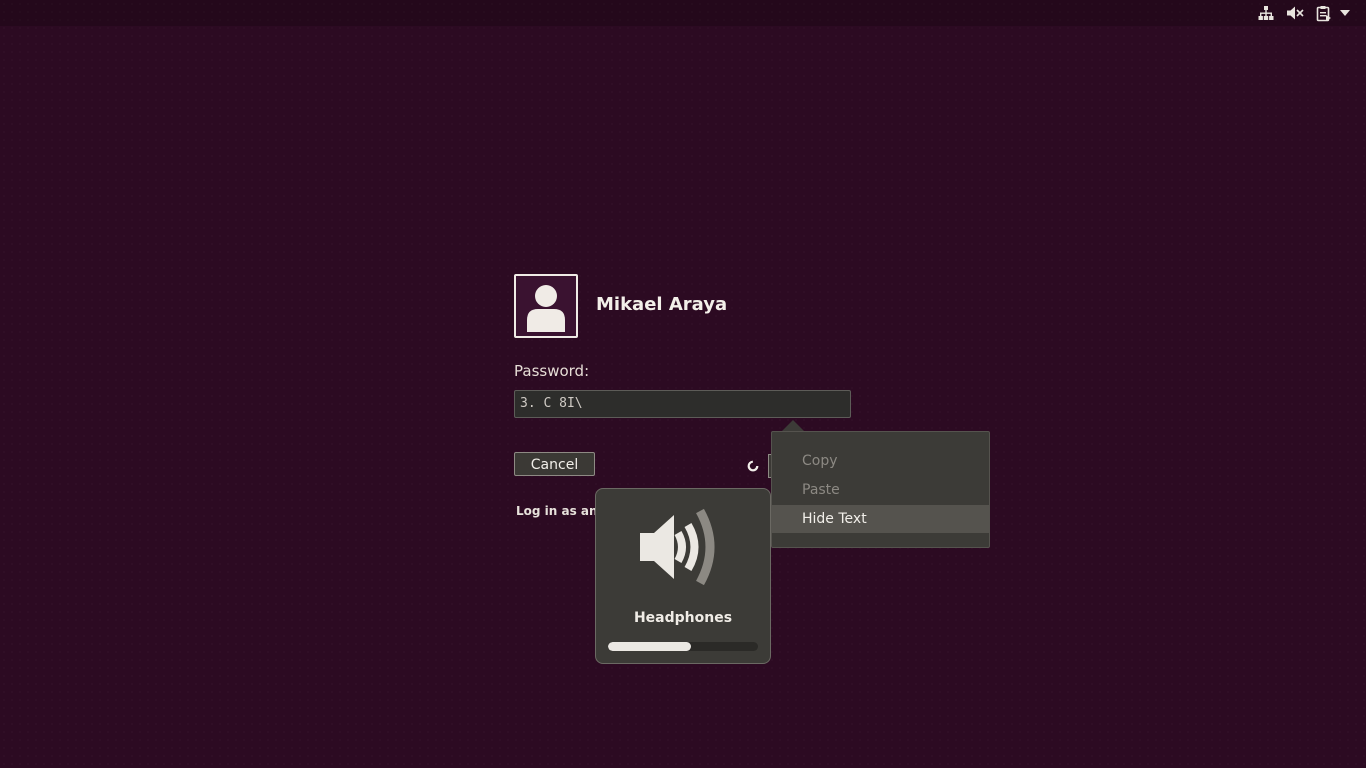 Image resolution: width=1366 pixels, height=768 pixels. I want to click on password-label: Password:, so click(552, 371).